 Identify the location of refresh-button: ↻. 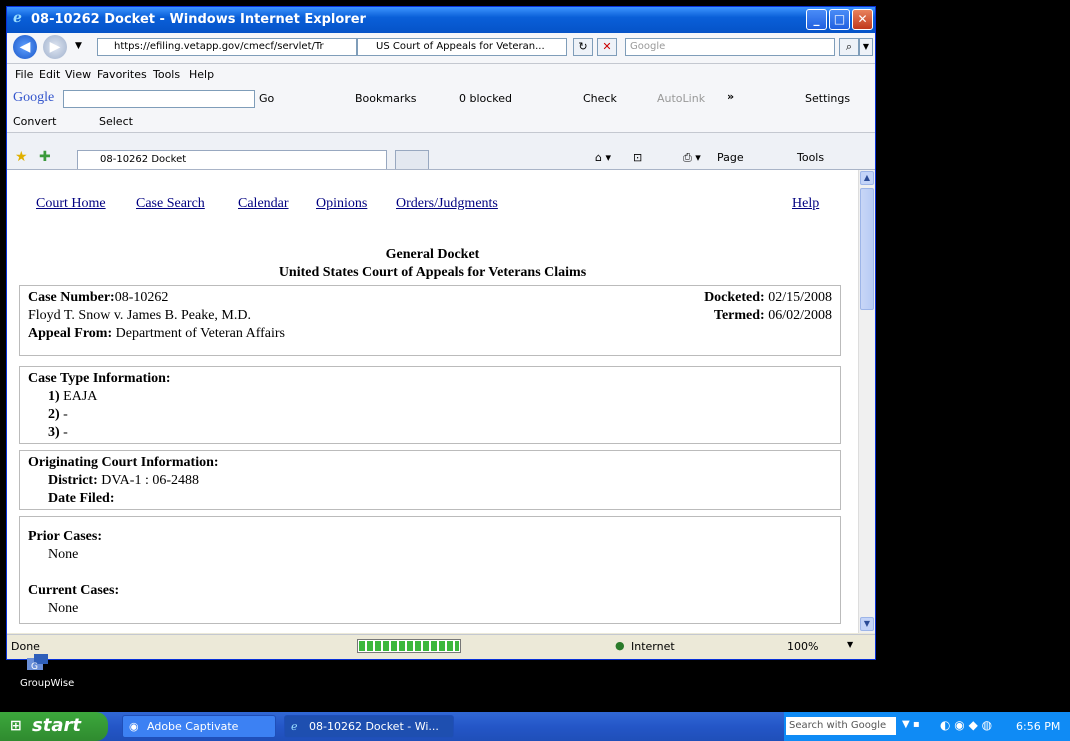
(583, 47).